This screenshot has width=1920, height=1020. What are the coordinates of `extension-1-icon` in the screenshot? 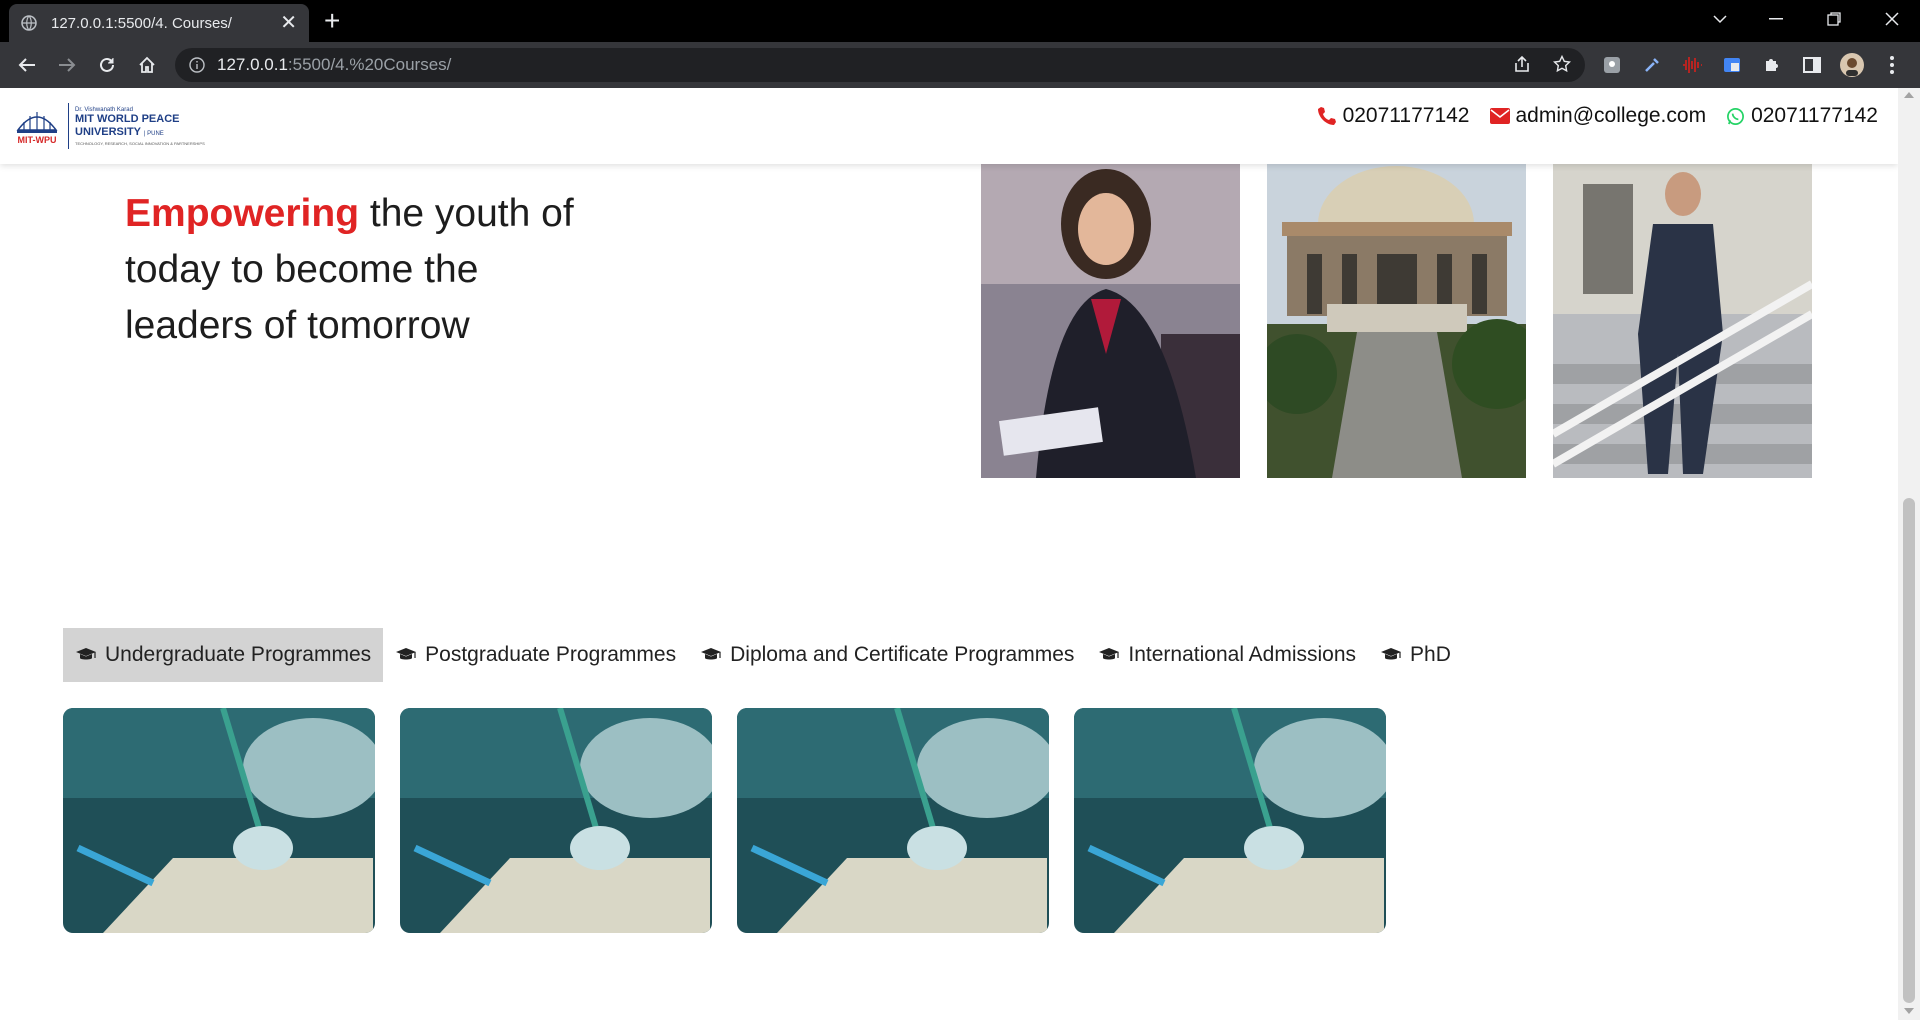 It's located at (1612, 65).